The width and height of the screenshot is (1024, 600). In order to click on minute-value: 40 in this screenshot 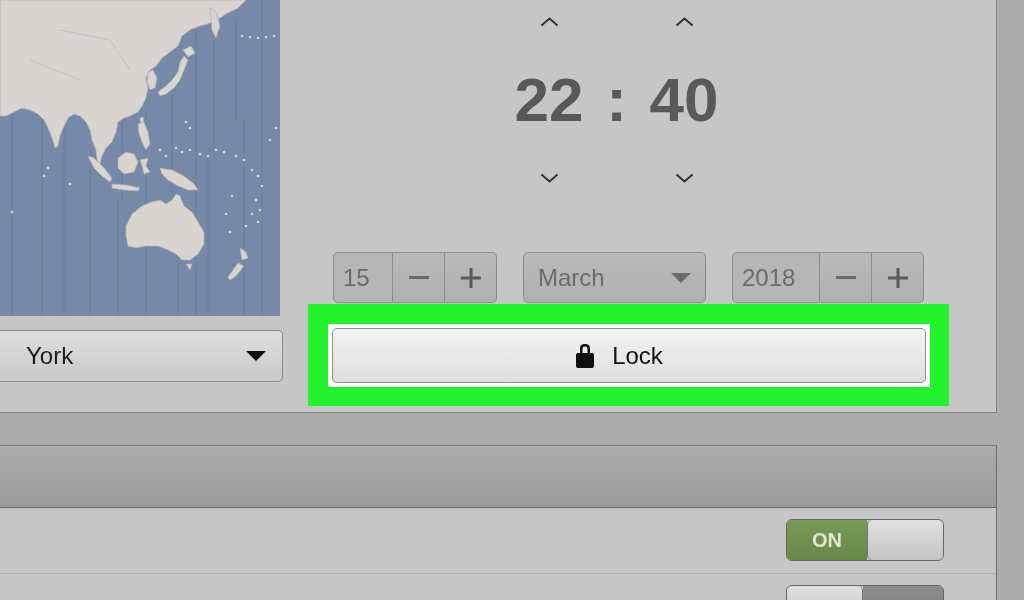, I will do `click(684, 100)`.